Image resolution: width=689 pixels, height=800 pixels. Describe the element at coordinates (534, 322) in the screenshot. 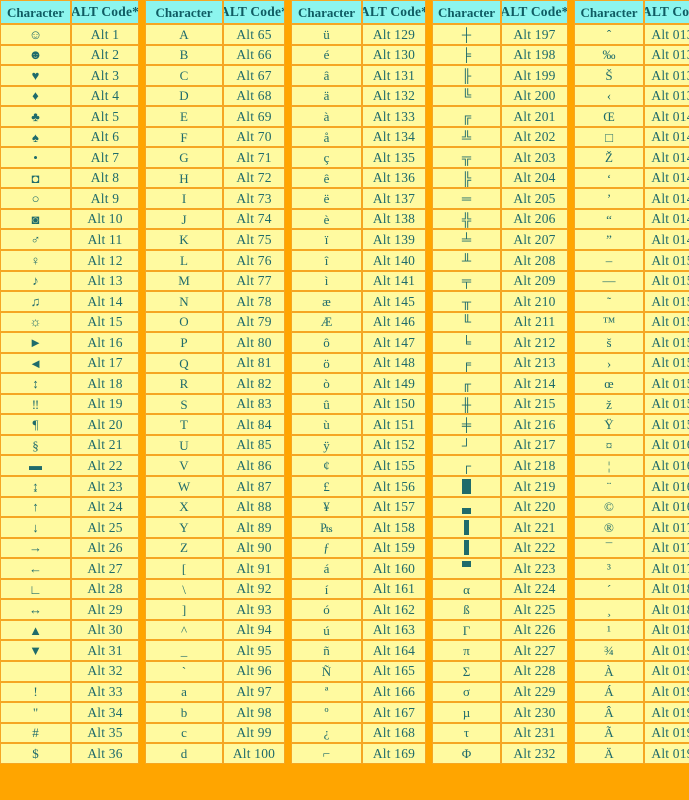

I see `alt-code-cell: Alt 211` at that location.